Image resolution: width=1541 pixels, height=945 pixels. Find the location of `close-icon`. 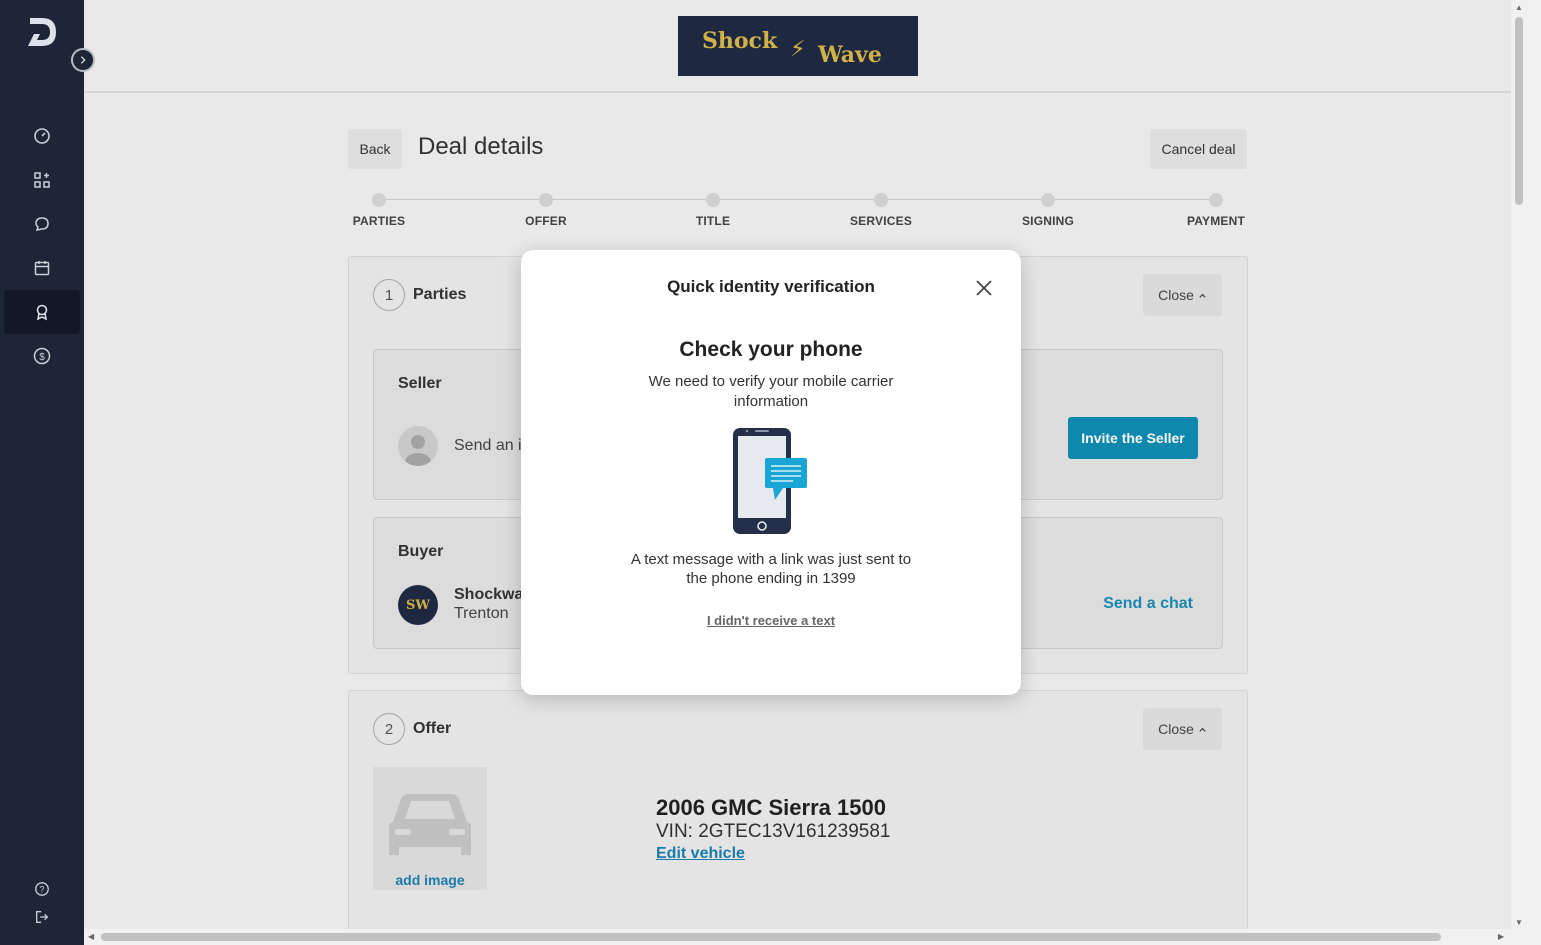

close-icon is located at coordinates (984, 288).